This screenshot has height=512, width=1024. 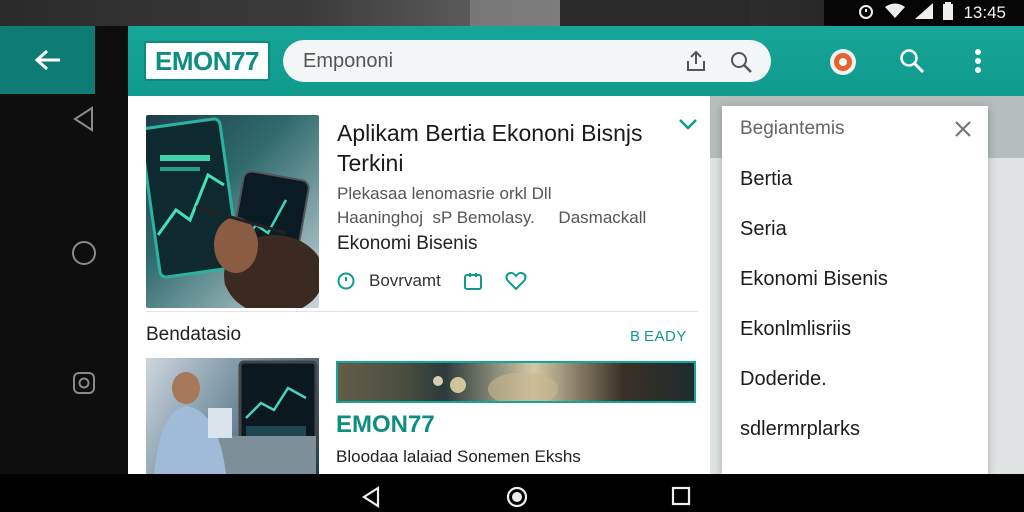 What do you see at coordinates (978, 61) in the screenshot?
I see `more-options-icon` at bounding box center [978, 61].